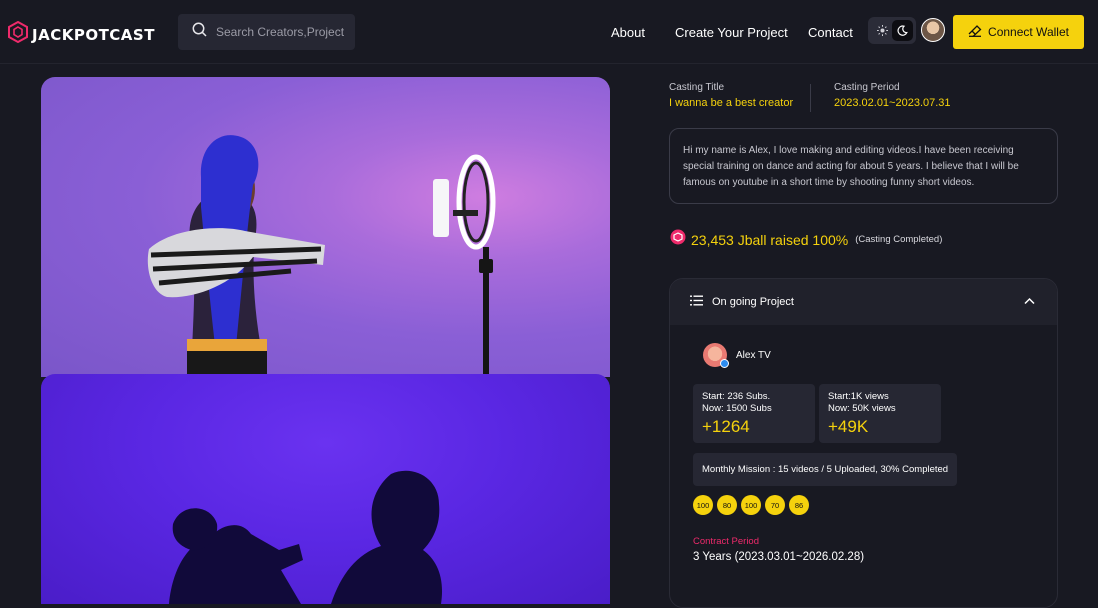 This screenshot has width=1098, height=608. I want to click on connect-wallet-label: Connect Wallet, so click(1028, 32).